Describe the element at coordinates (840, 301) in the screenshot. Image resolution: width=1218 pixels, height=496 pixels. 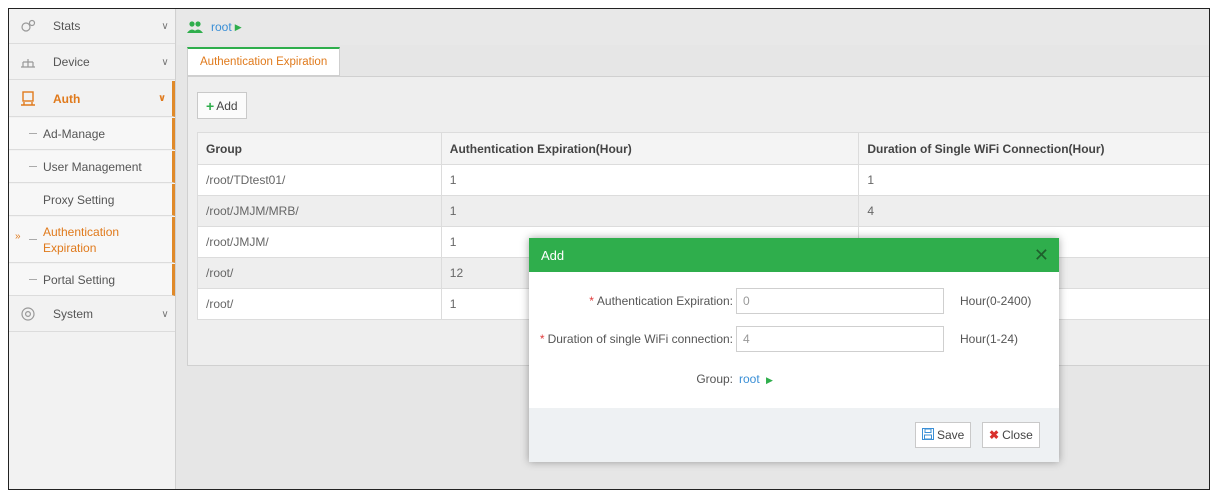
I see `authentication-expiration-input` at that location.